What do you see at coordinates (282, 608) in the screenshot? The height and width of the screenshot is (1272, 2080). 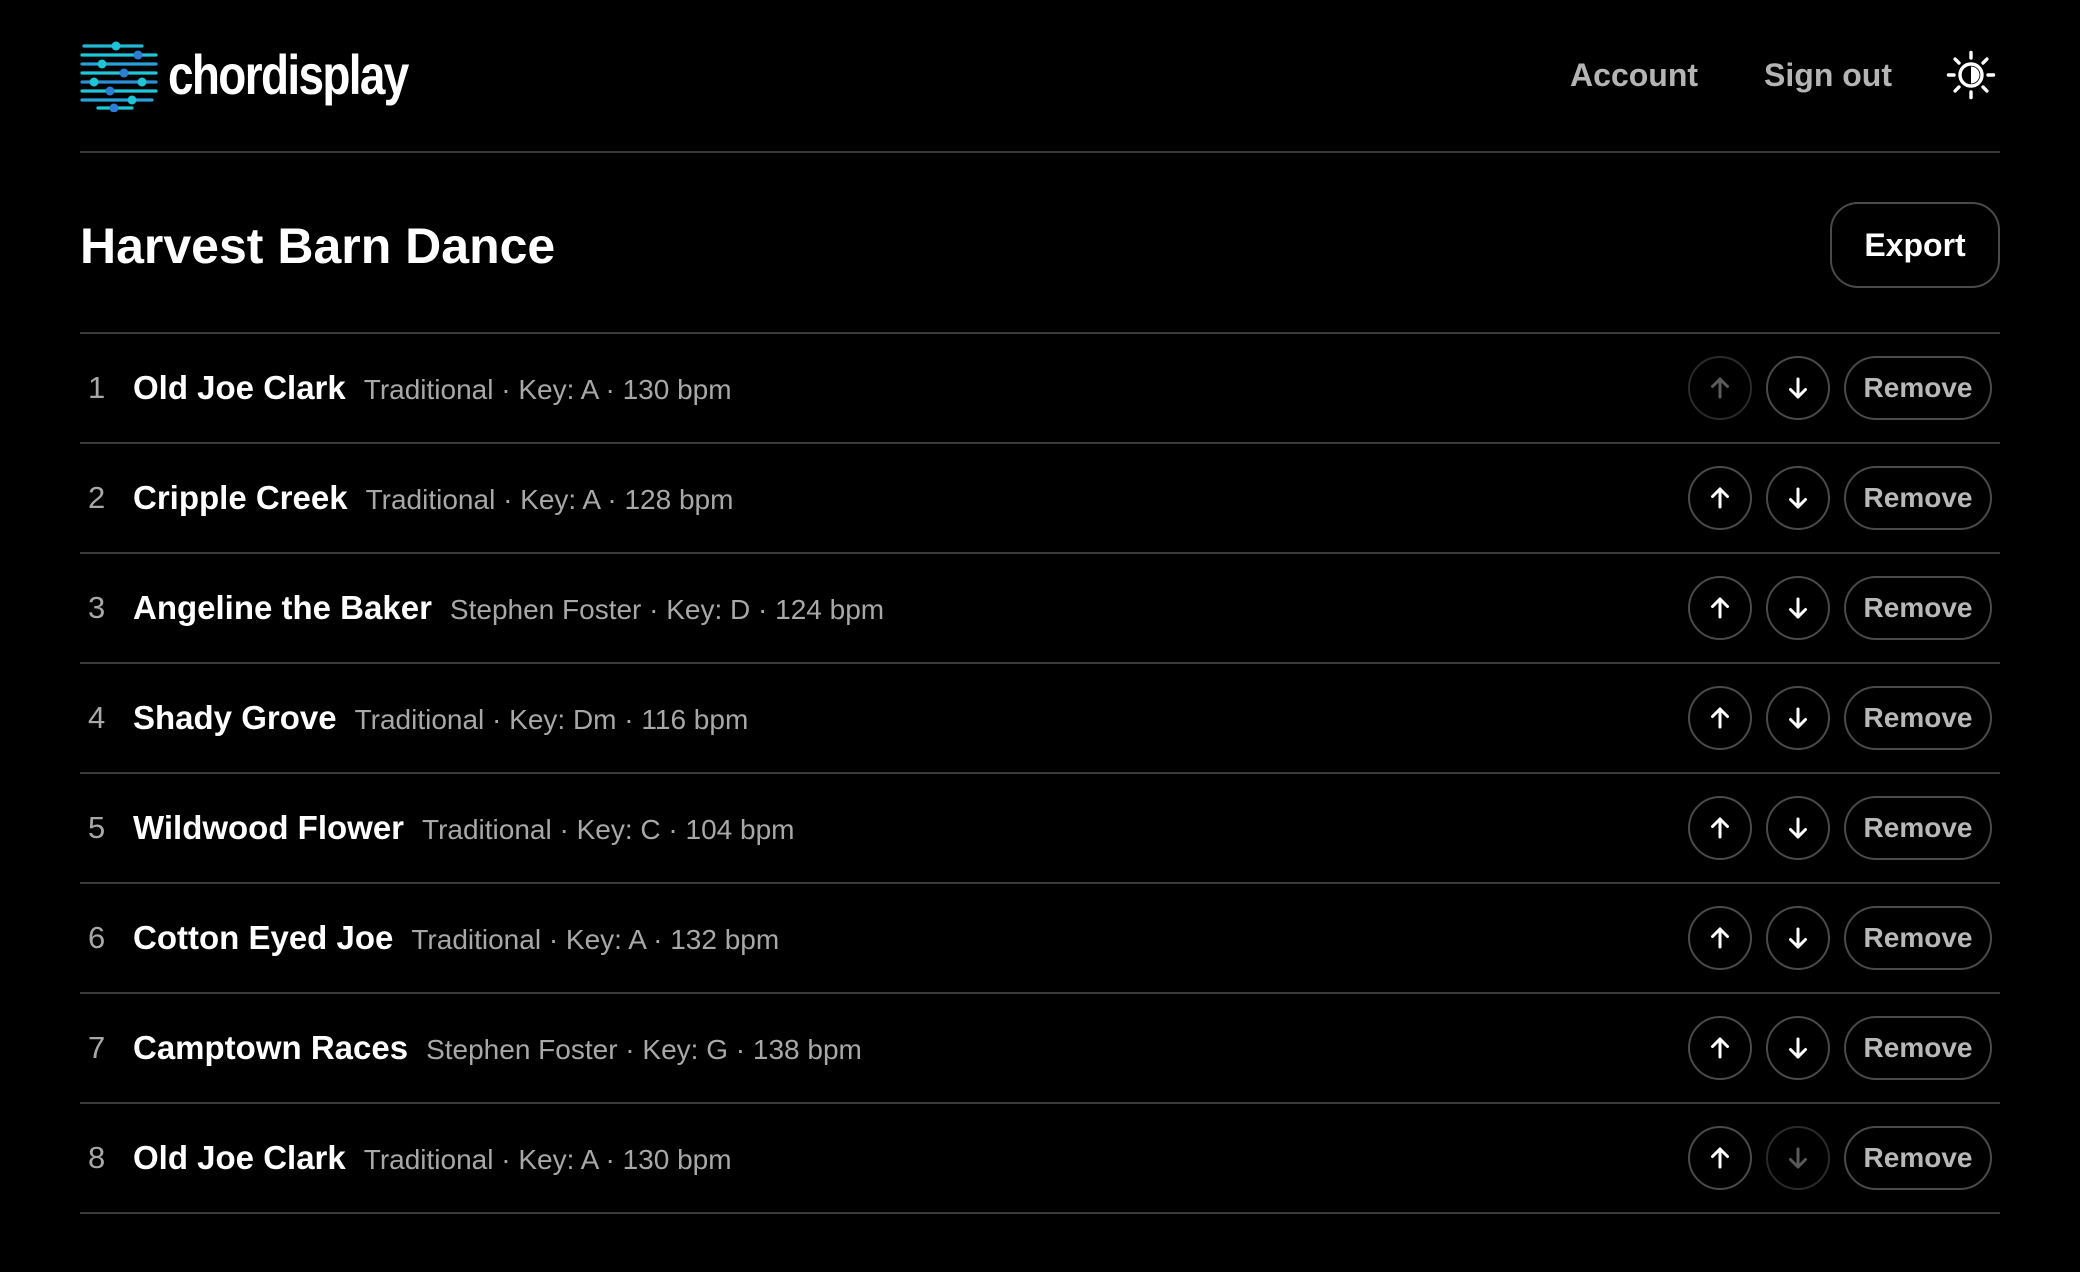 I see `song-title: Angeline the Baker` at bounding box center [282, 608].